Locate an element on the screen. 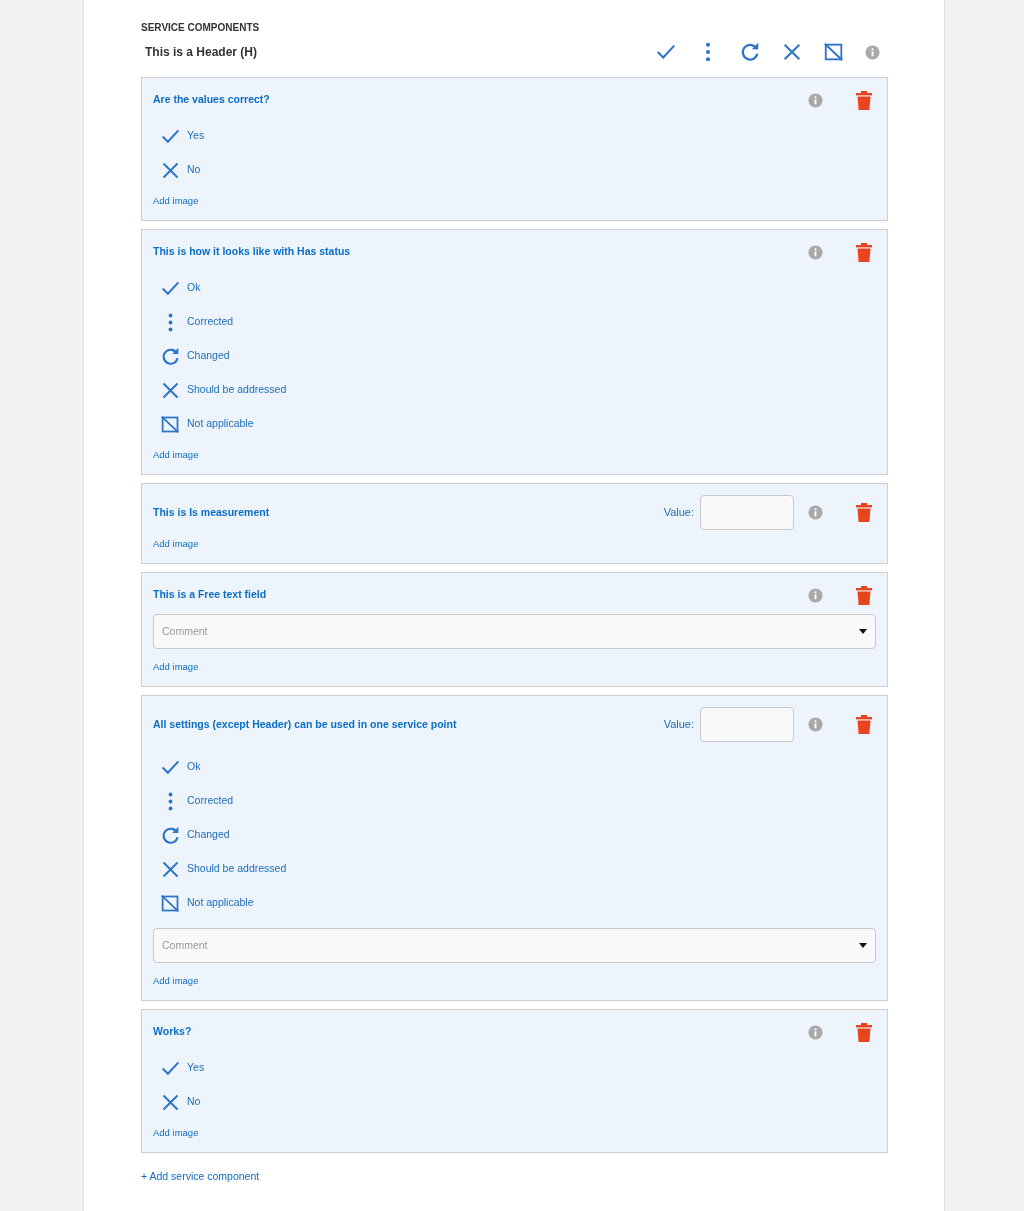 The height and width of the screenshot is (1211, 1024). question-title: This is a Free text field is located at coordinates (210, 595).